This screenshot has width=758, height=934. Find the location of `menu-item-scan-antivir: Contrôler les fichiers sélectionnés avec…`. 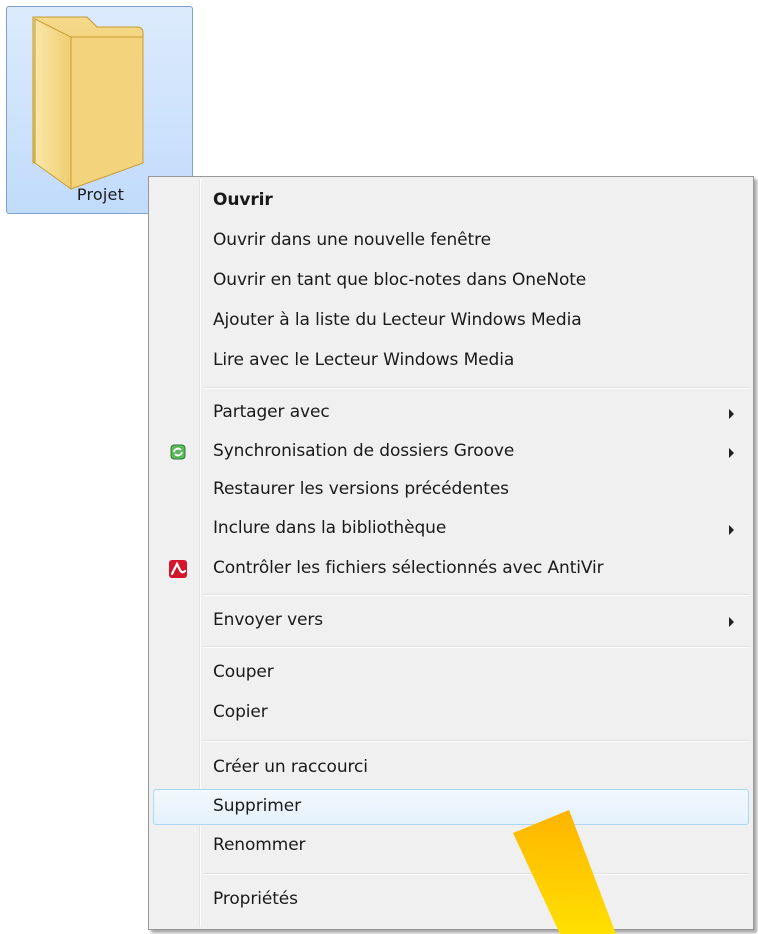

menu-item-scan-antivir: Contrôler les fichiers sélectionnés avec… is located at coordinates (451, 569).